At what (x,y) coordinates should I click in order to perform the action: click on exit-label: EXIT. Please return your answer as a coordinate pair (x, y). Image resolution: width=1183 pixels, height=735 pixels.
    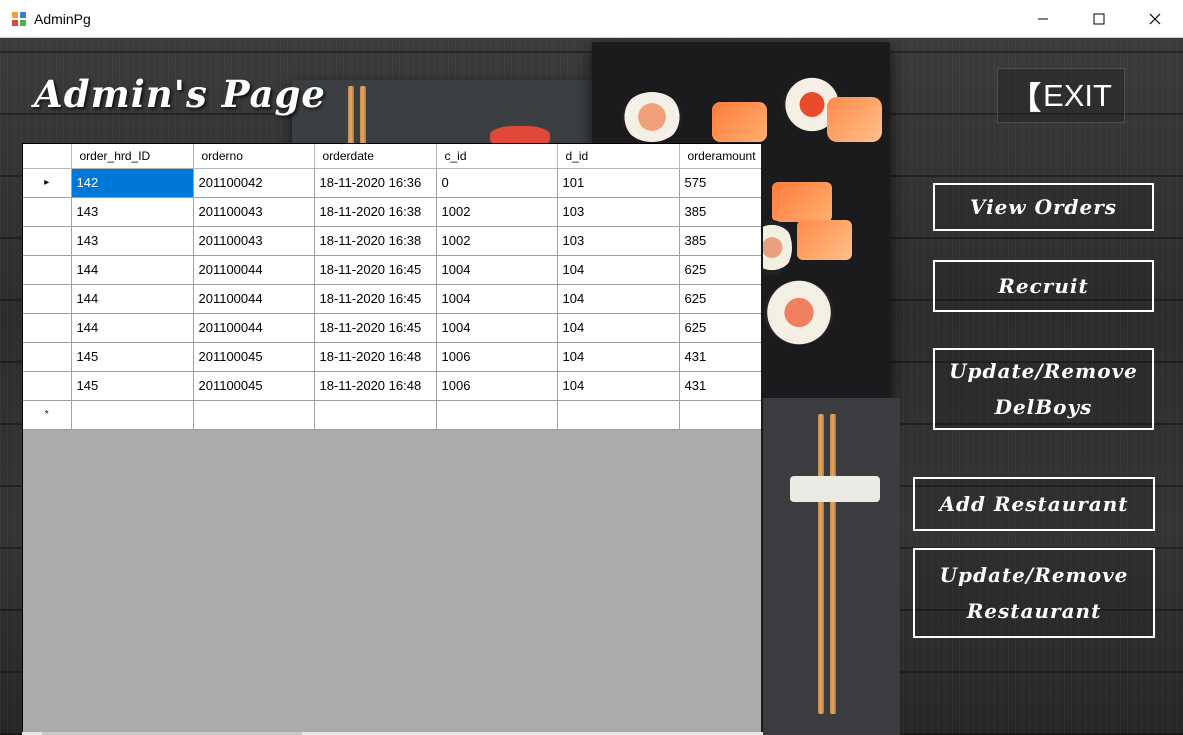
    Looking at the image, I should click on (1077, 95).